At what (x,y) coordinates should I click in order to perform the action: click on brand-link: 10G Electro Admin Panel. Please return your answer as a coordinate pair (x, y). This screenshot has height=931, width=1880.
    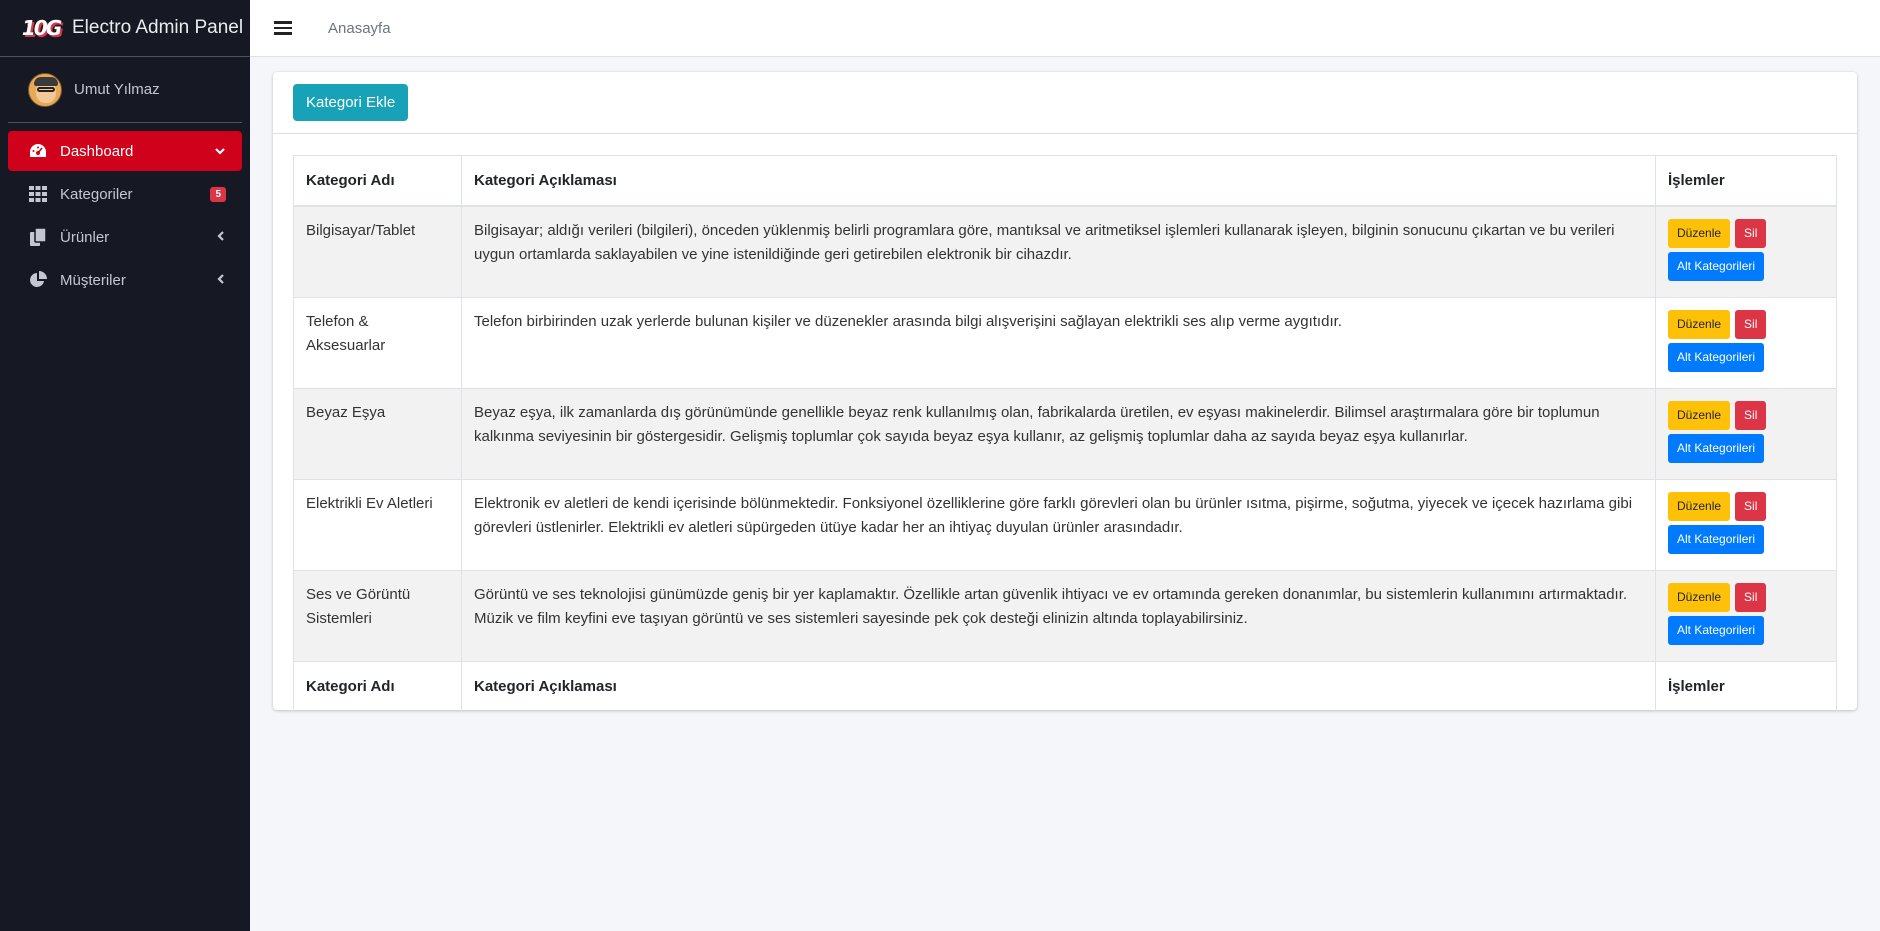
    Looking at the image, I should click on (125, 28).